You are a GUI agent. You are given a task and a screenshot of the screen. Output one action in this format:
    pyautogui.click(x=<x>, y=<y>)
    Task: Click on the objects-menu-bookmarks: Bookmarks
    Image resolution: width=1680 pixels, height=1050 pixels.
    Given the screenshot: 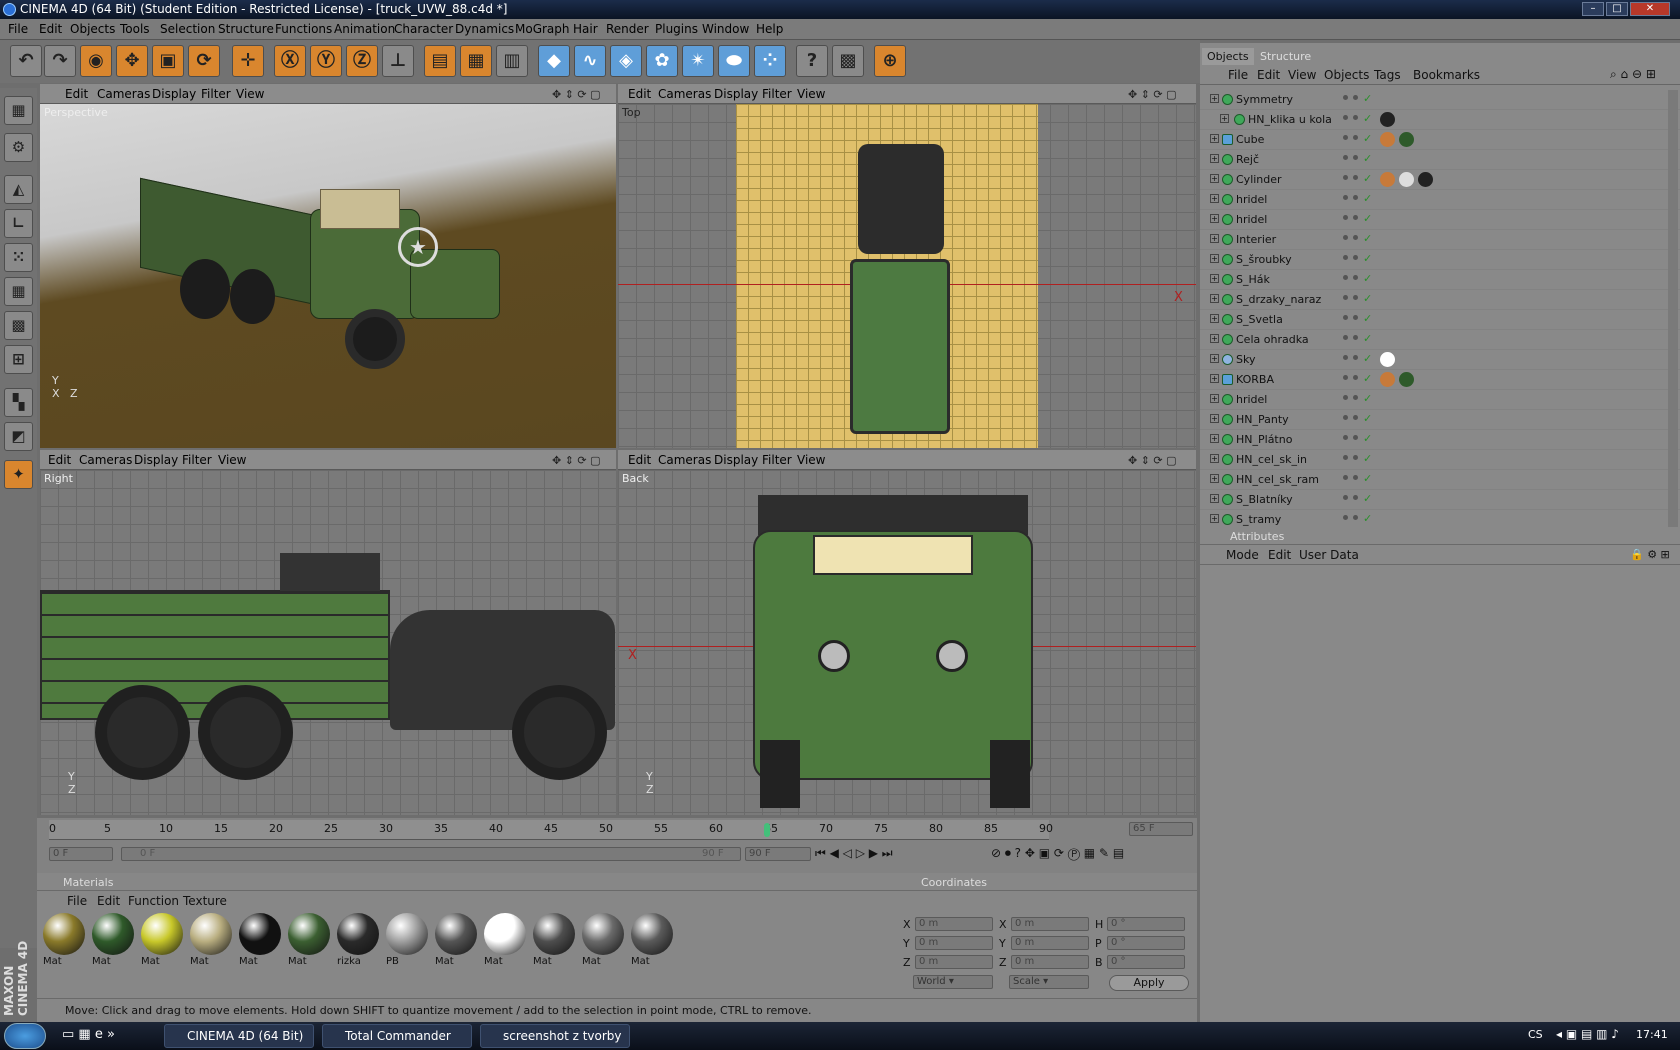 What is the action you would take?
    pyautogui.click(x=1446, y=75)
    